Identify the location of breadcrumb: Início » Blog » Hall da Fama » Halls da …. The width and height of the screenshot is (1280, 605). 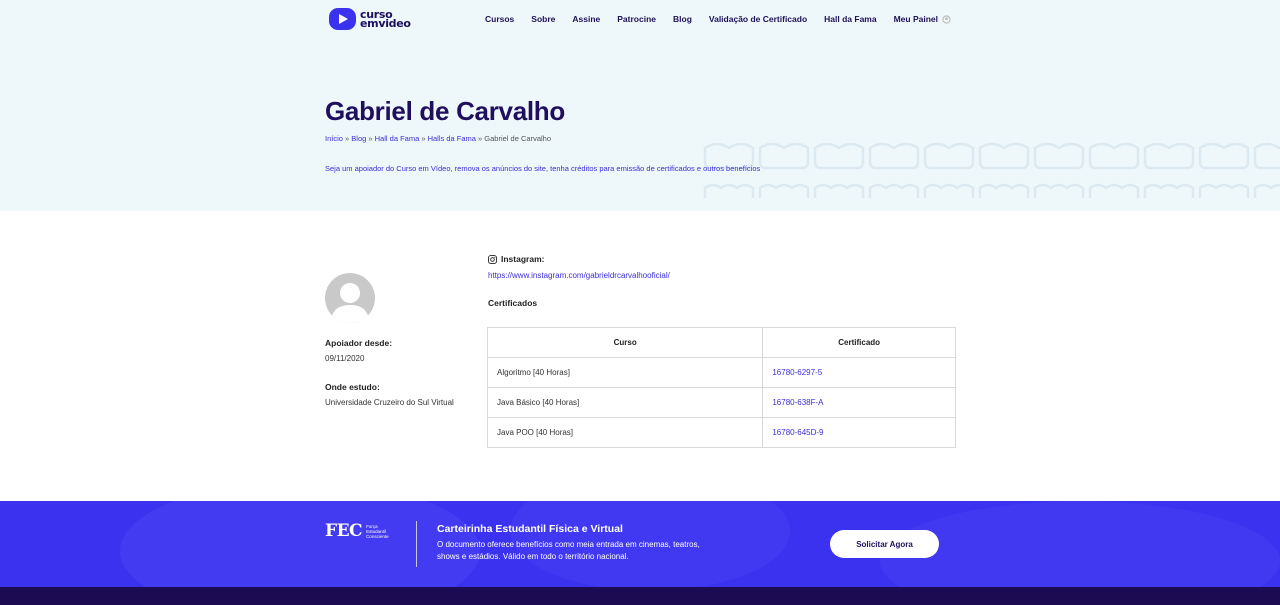
(438, 138).